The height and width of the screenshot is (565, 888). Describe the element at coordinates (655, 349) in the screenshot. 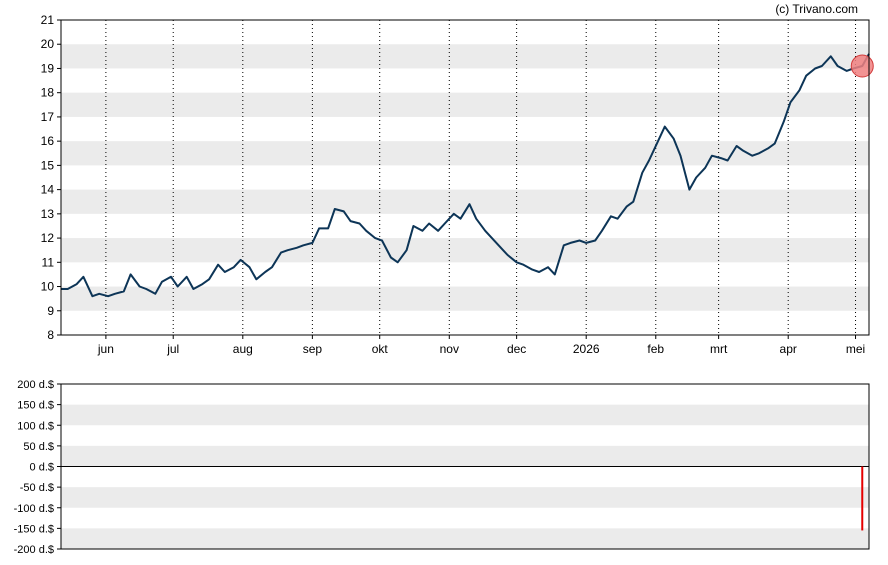

I see `price-x-tick-label: feb` at that location.